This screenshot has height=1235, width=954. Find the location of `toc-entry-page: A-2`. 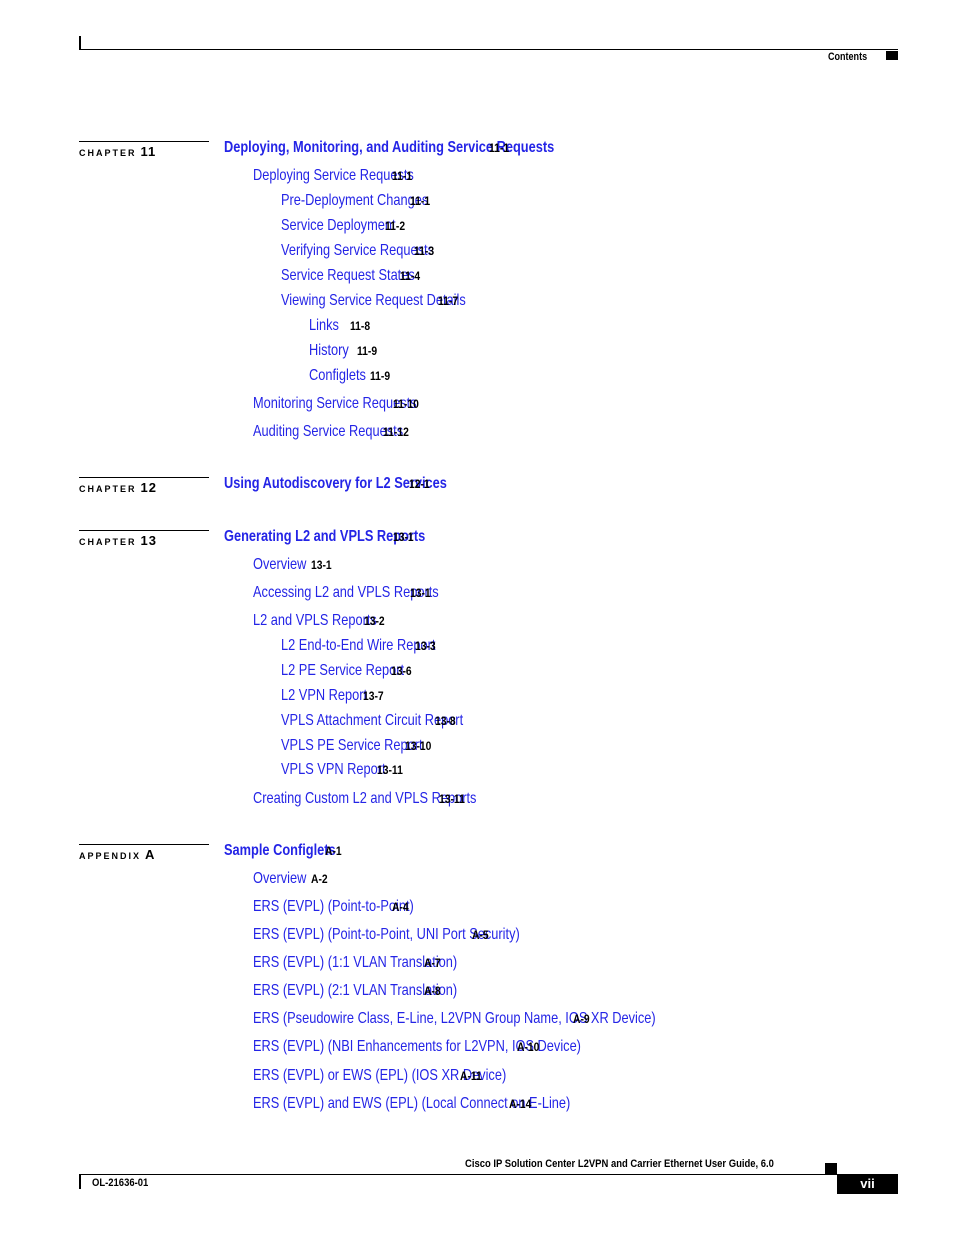

toc-entry-page: A-2 is located at coordinates (319, 879).